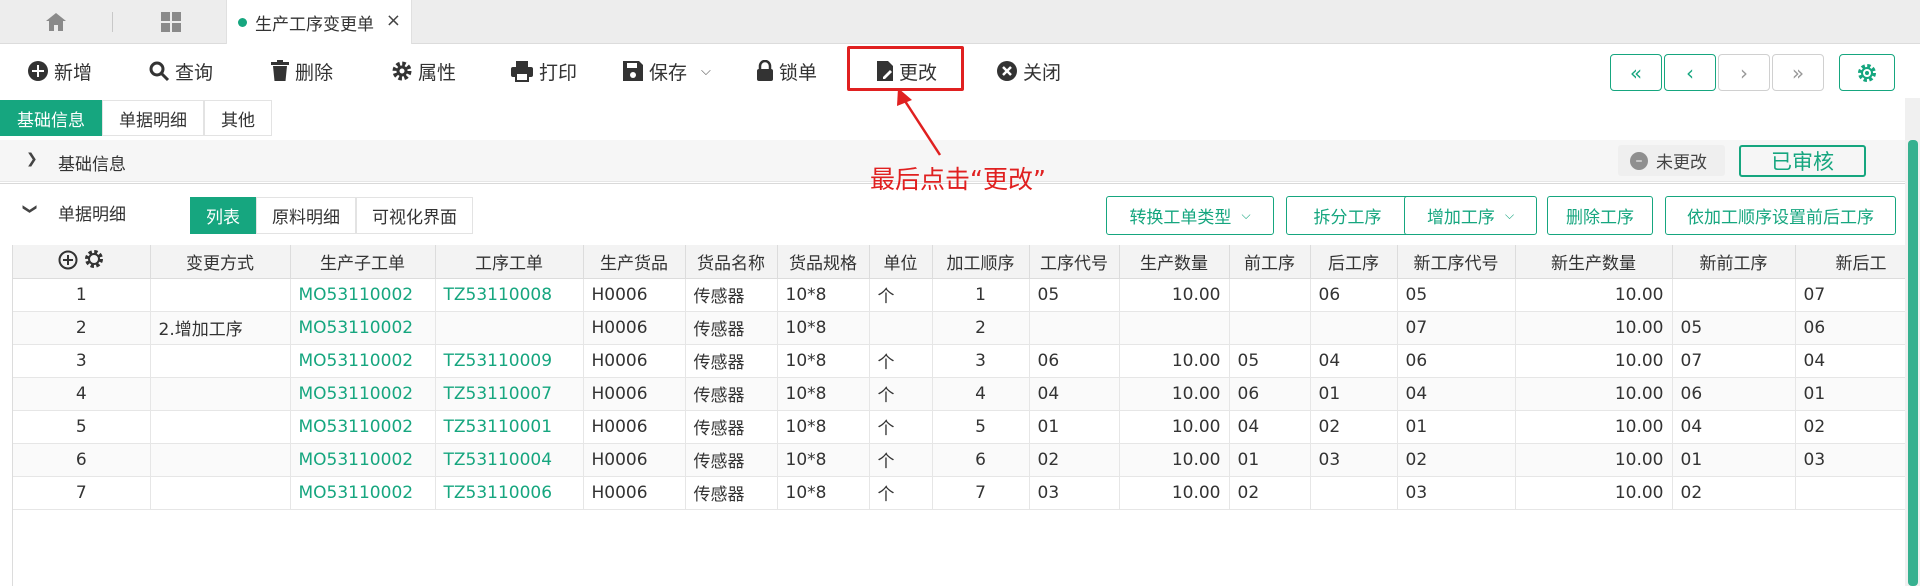 This screenshot has width=1920, height=586. What do you see at coordinates (82, 460) in the screenshot?
I see `row-number-cell: 6` at bounding box center [82, 460].